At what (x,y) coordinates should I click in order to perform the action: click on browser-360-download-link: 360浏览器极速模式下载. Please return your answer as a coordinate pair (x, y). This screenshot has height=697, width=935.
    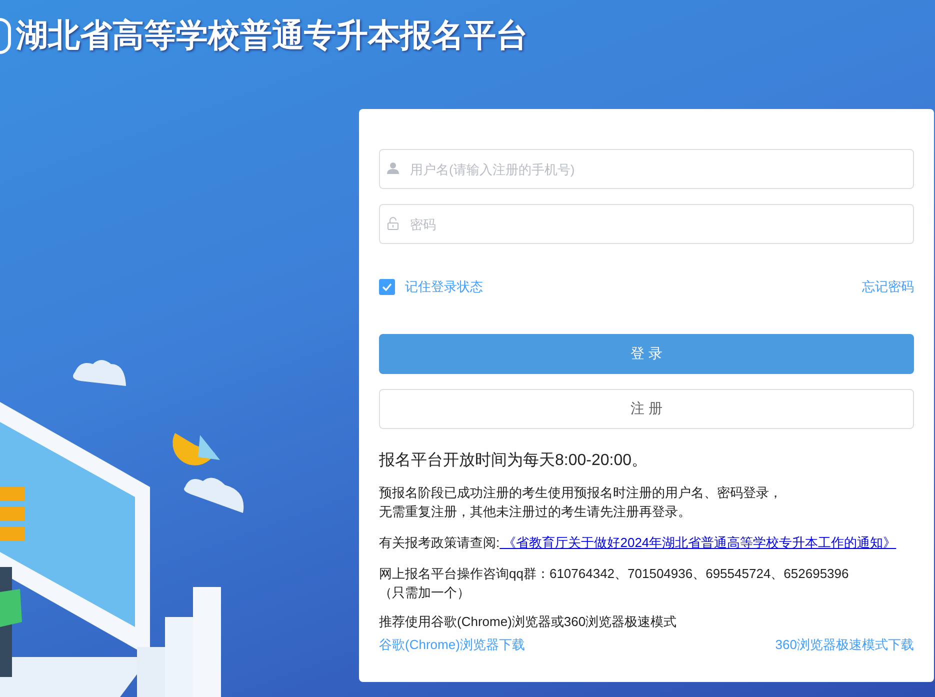
    Looking at the image, I should click on (844, 645).